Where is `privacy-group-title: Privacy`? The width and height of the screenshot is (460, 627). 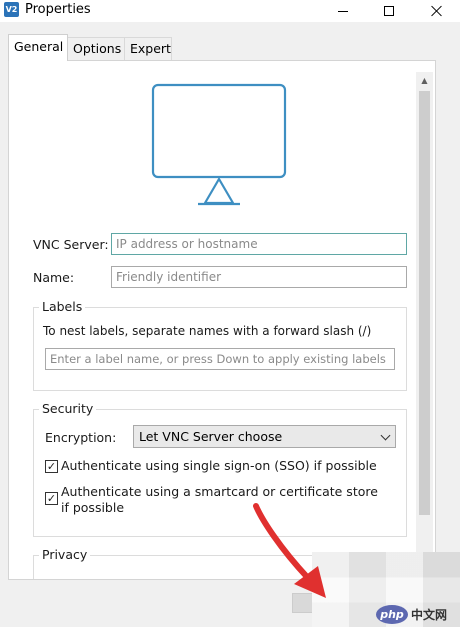 privacy-group-title: Privacy is located at coordinates (65, 554).